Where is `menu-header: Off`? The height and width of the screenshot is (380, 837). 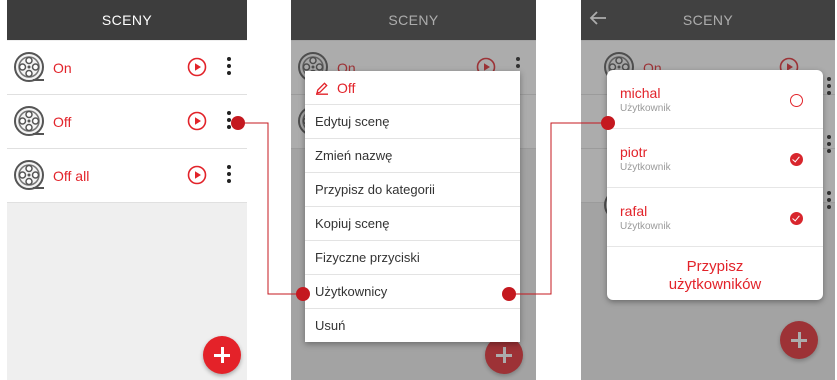
menu-header: Off is located at coordinates (412, 88).